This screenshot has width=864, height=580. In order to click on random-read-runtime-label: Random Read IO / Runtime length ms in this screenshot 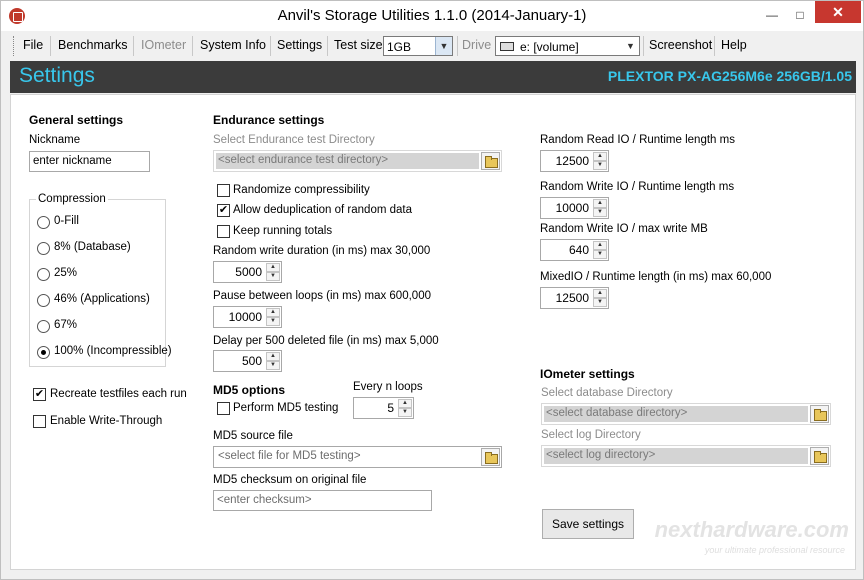, I will do `click(637, 140)`.